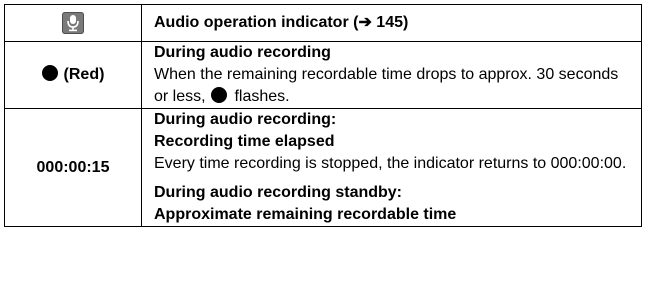  What do you see at coordinates (281, 22) in the screenshot?
I see `description-title: Audio operation indicator (➔ 145)` at bounding box center [281, 22].